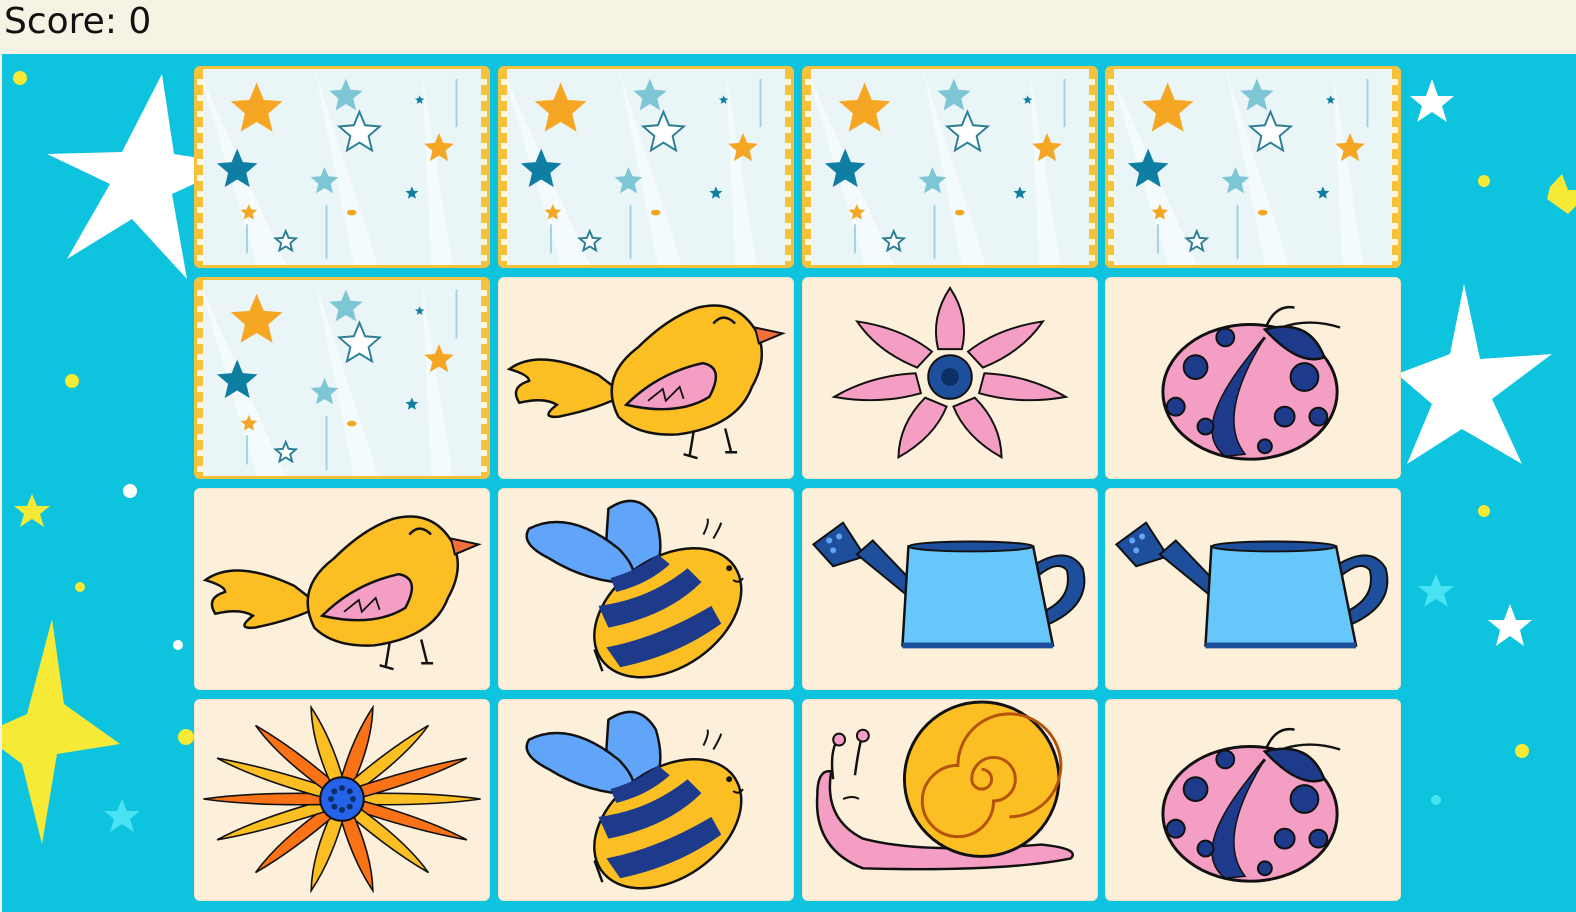 The image size is (1576, 912). I want to click on score-bar: Score: 0, so click(788, 26).